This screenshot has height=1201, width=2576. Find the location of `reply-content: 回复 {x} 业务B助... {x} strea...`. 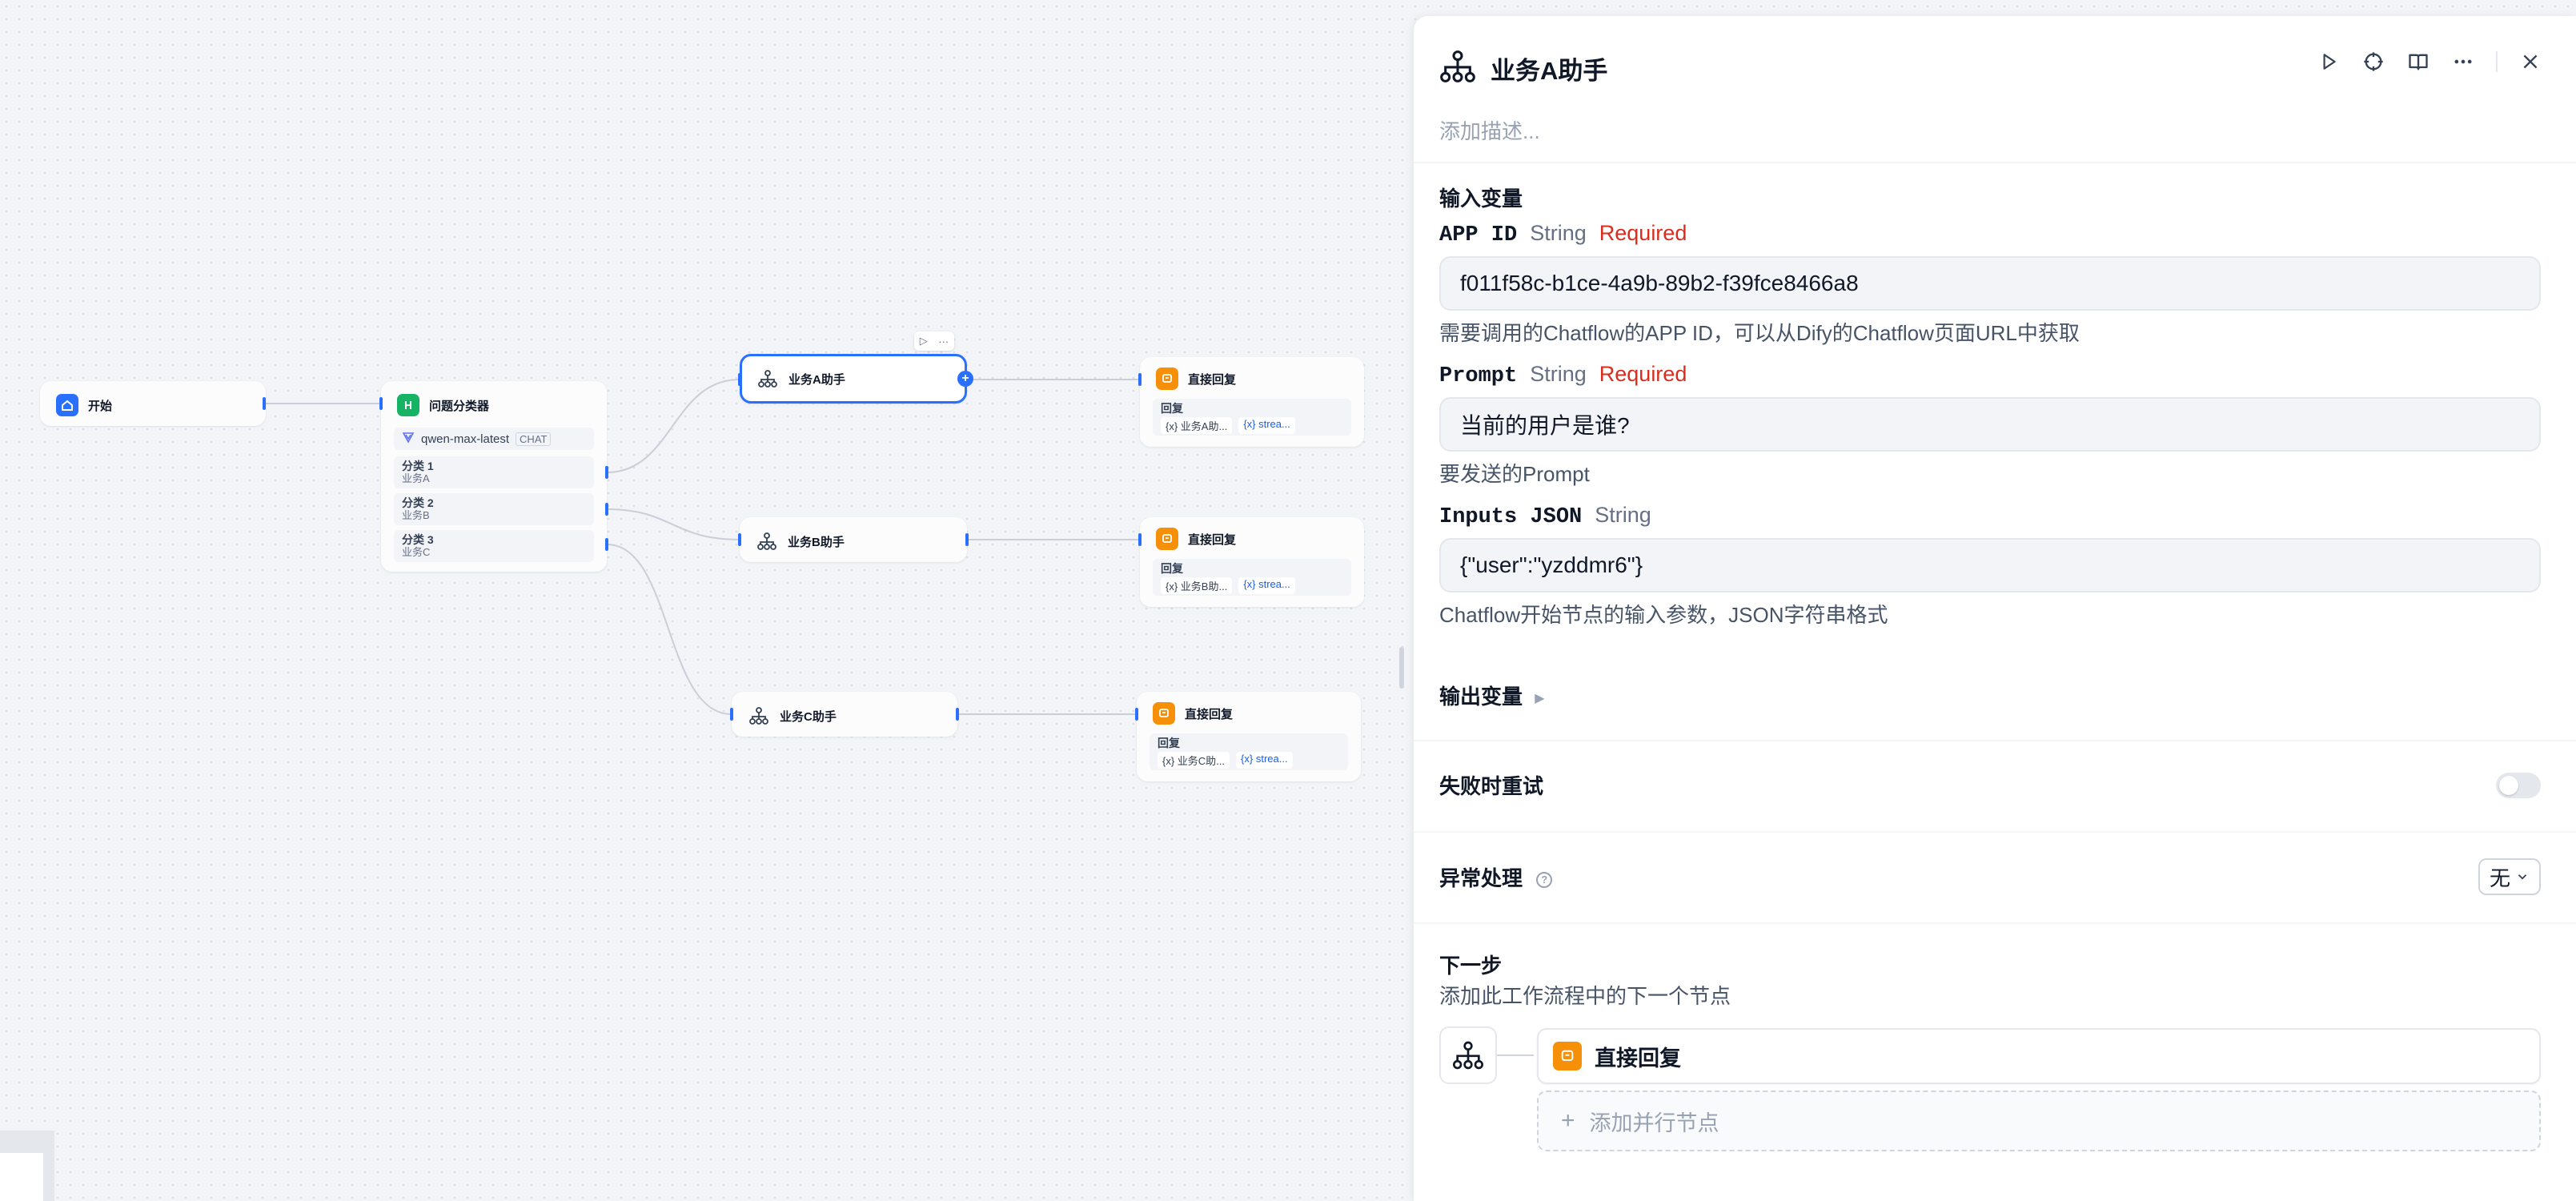

reply-content: 回复 {x} 业务B助... {x} strea... is located at coordinates (1252, 577).